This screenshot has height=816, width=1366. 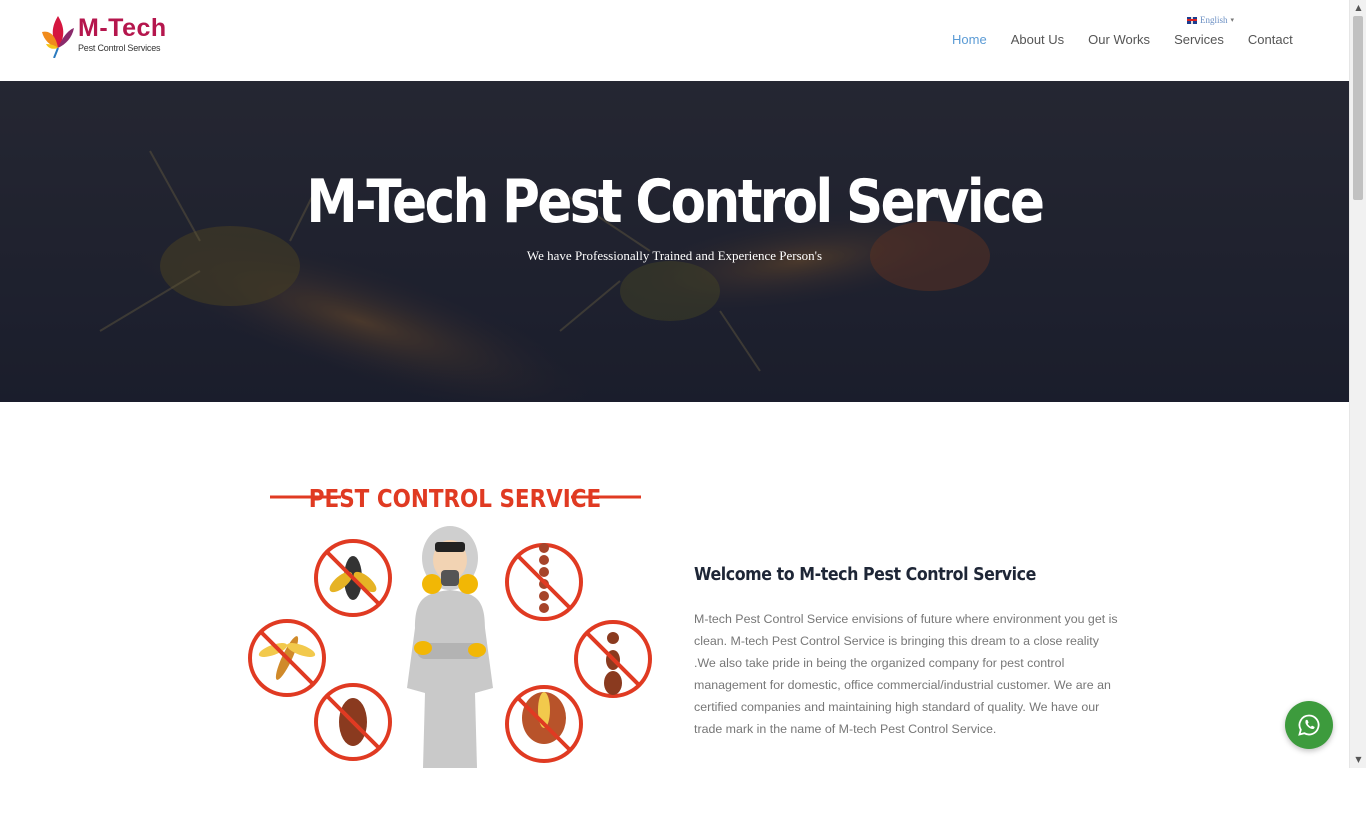 What do you see at coordinates (1214, 20) in the screenshot?
I see `language-label: English` at bounding box center [1214, 20].